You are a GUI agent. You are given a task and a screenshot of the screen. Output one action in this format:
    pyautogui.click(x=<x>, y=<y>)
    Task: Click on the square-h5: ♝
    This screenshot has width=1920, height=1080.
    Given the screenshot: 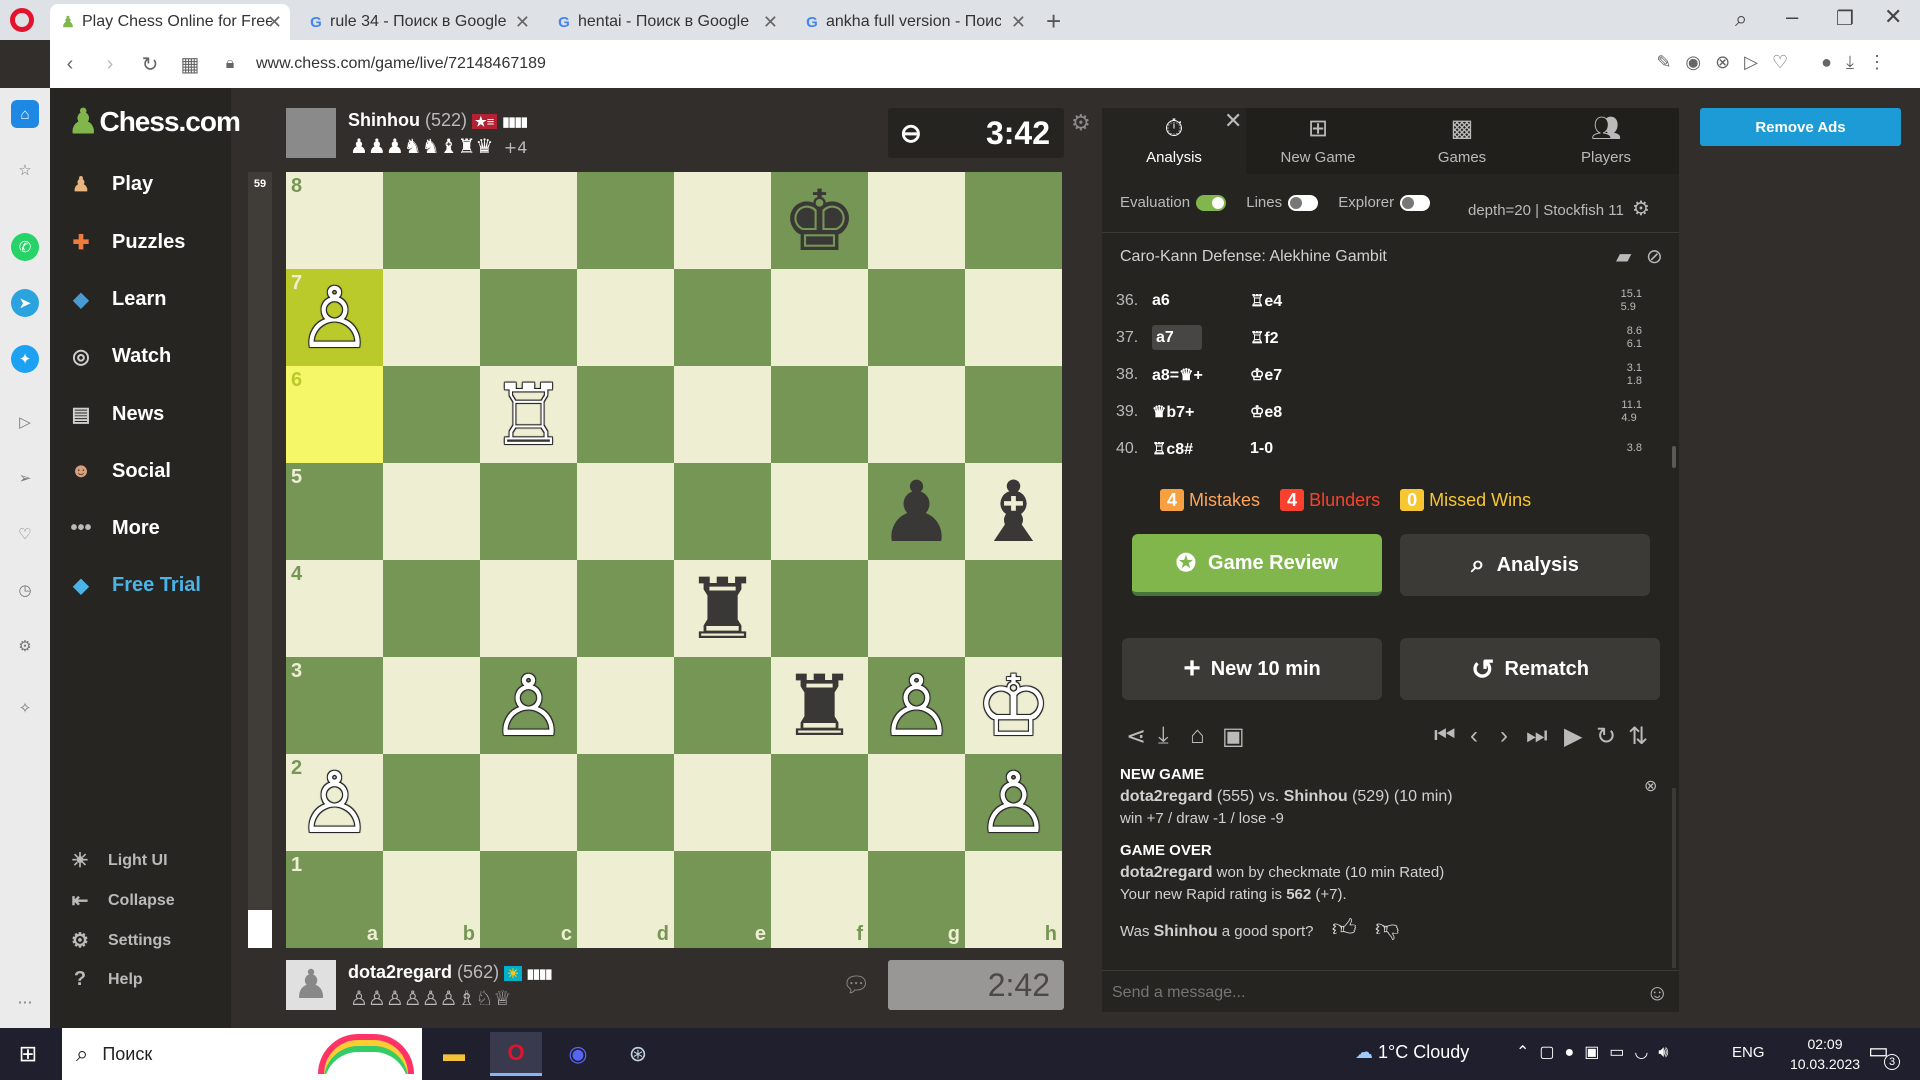 What is the action you would take?
    pyautogui.click(x=1013, y=511)
    